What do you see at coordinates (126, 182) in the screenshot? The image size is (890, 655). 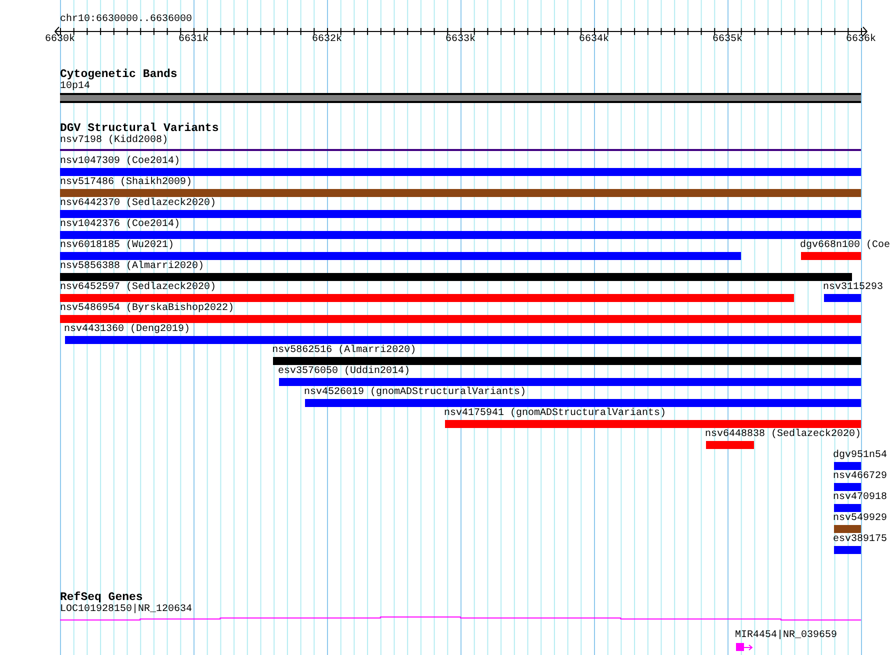 I see `feature-label: nsv517486 (Shaikh2009)` at bounding box center [126, 182].